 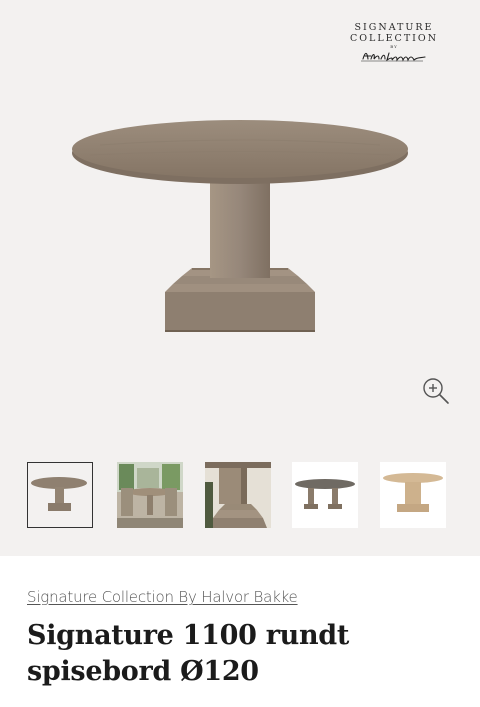 What do you see at coordinates (394, 27) in the screenshot?
I see `brand-logo-line1: SIGNATURE` at bounding box center [394, 27].